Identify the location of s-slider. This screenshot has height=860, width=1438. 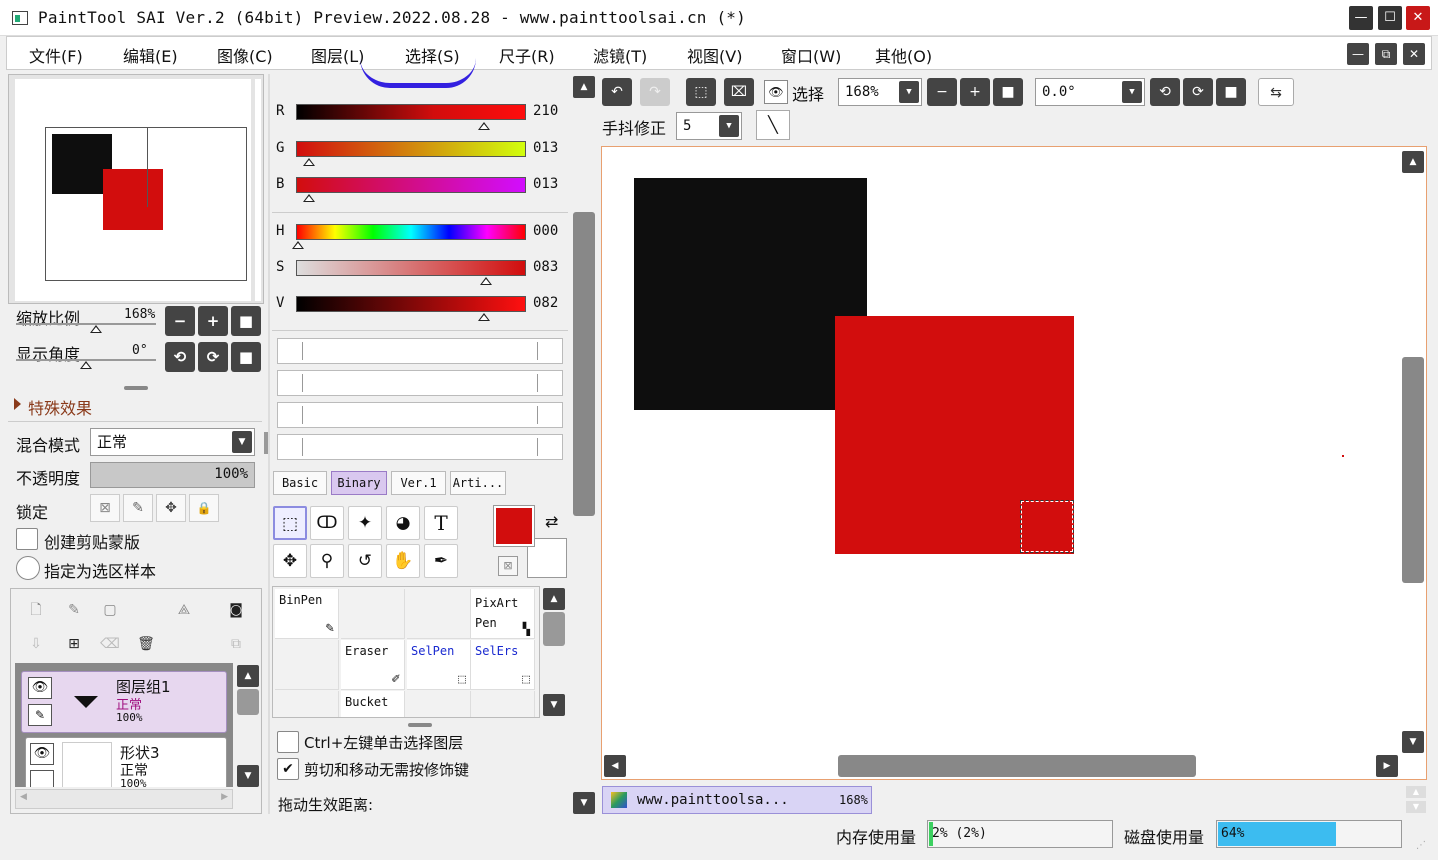
(411, 268).